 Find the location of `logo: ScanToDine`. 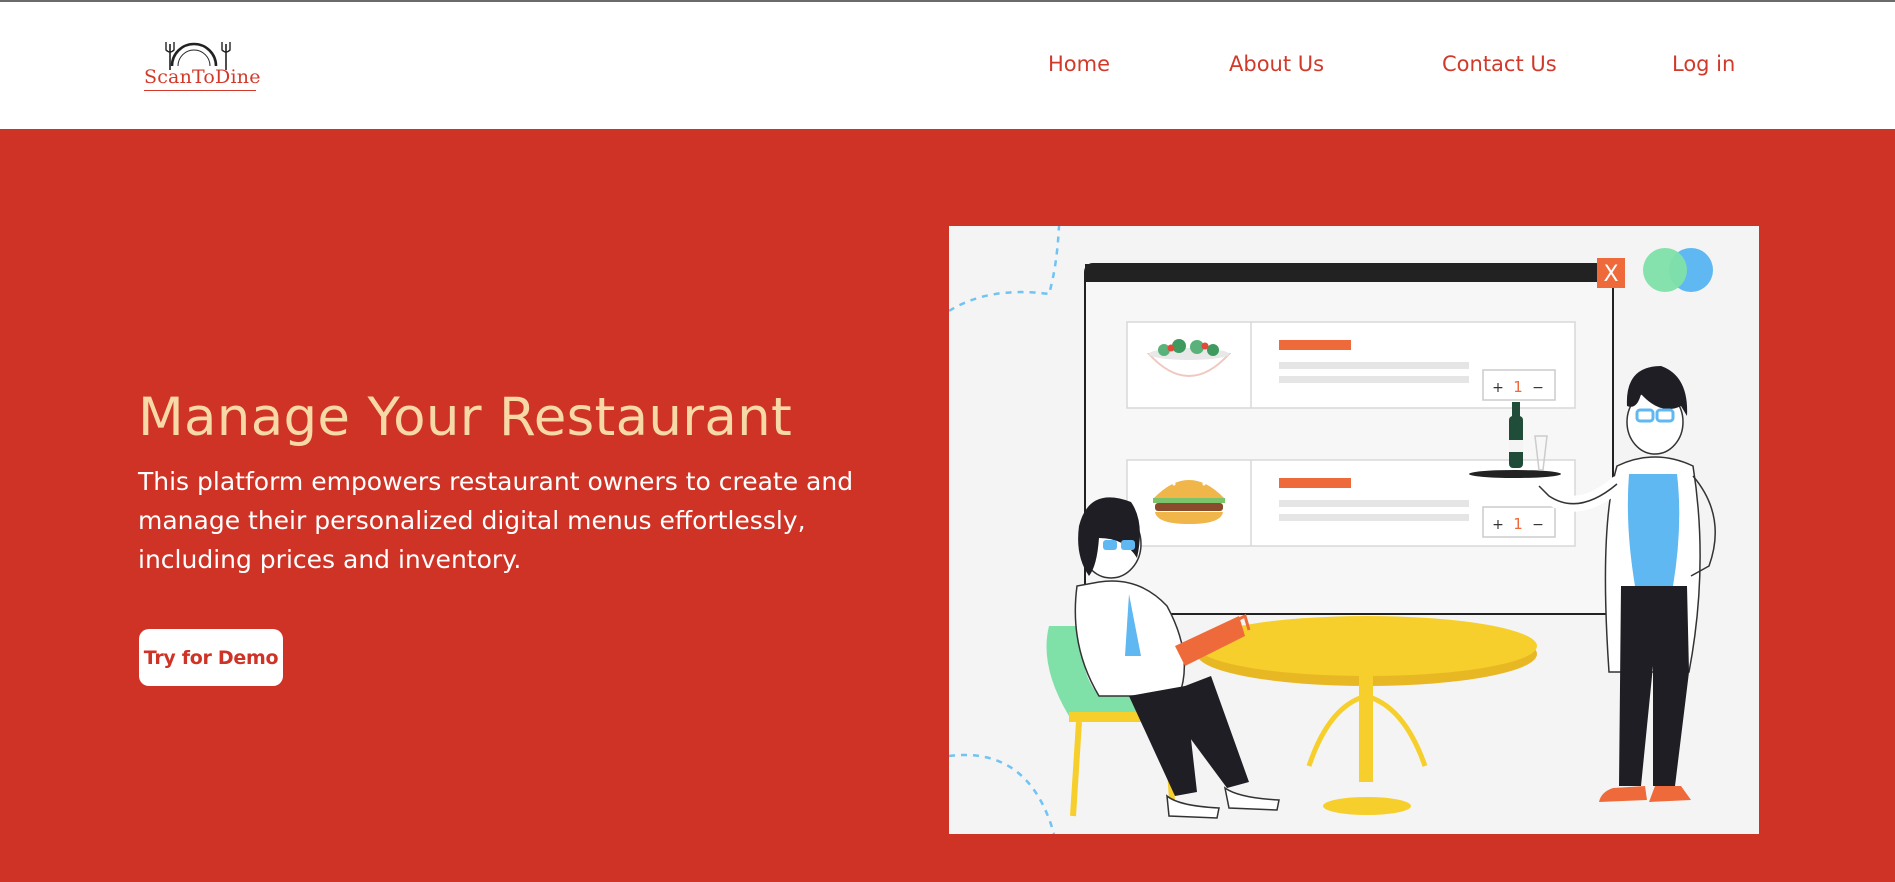

logo: ScanToDine is located at coordinates (201, 66).